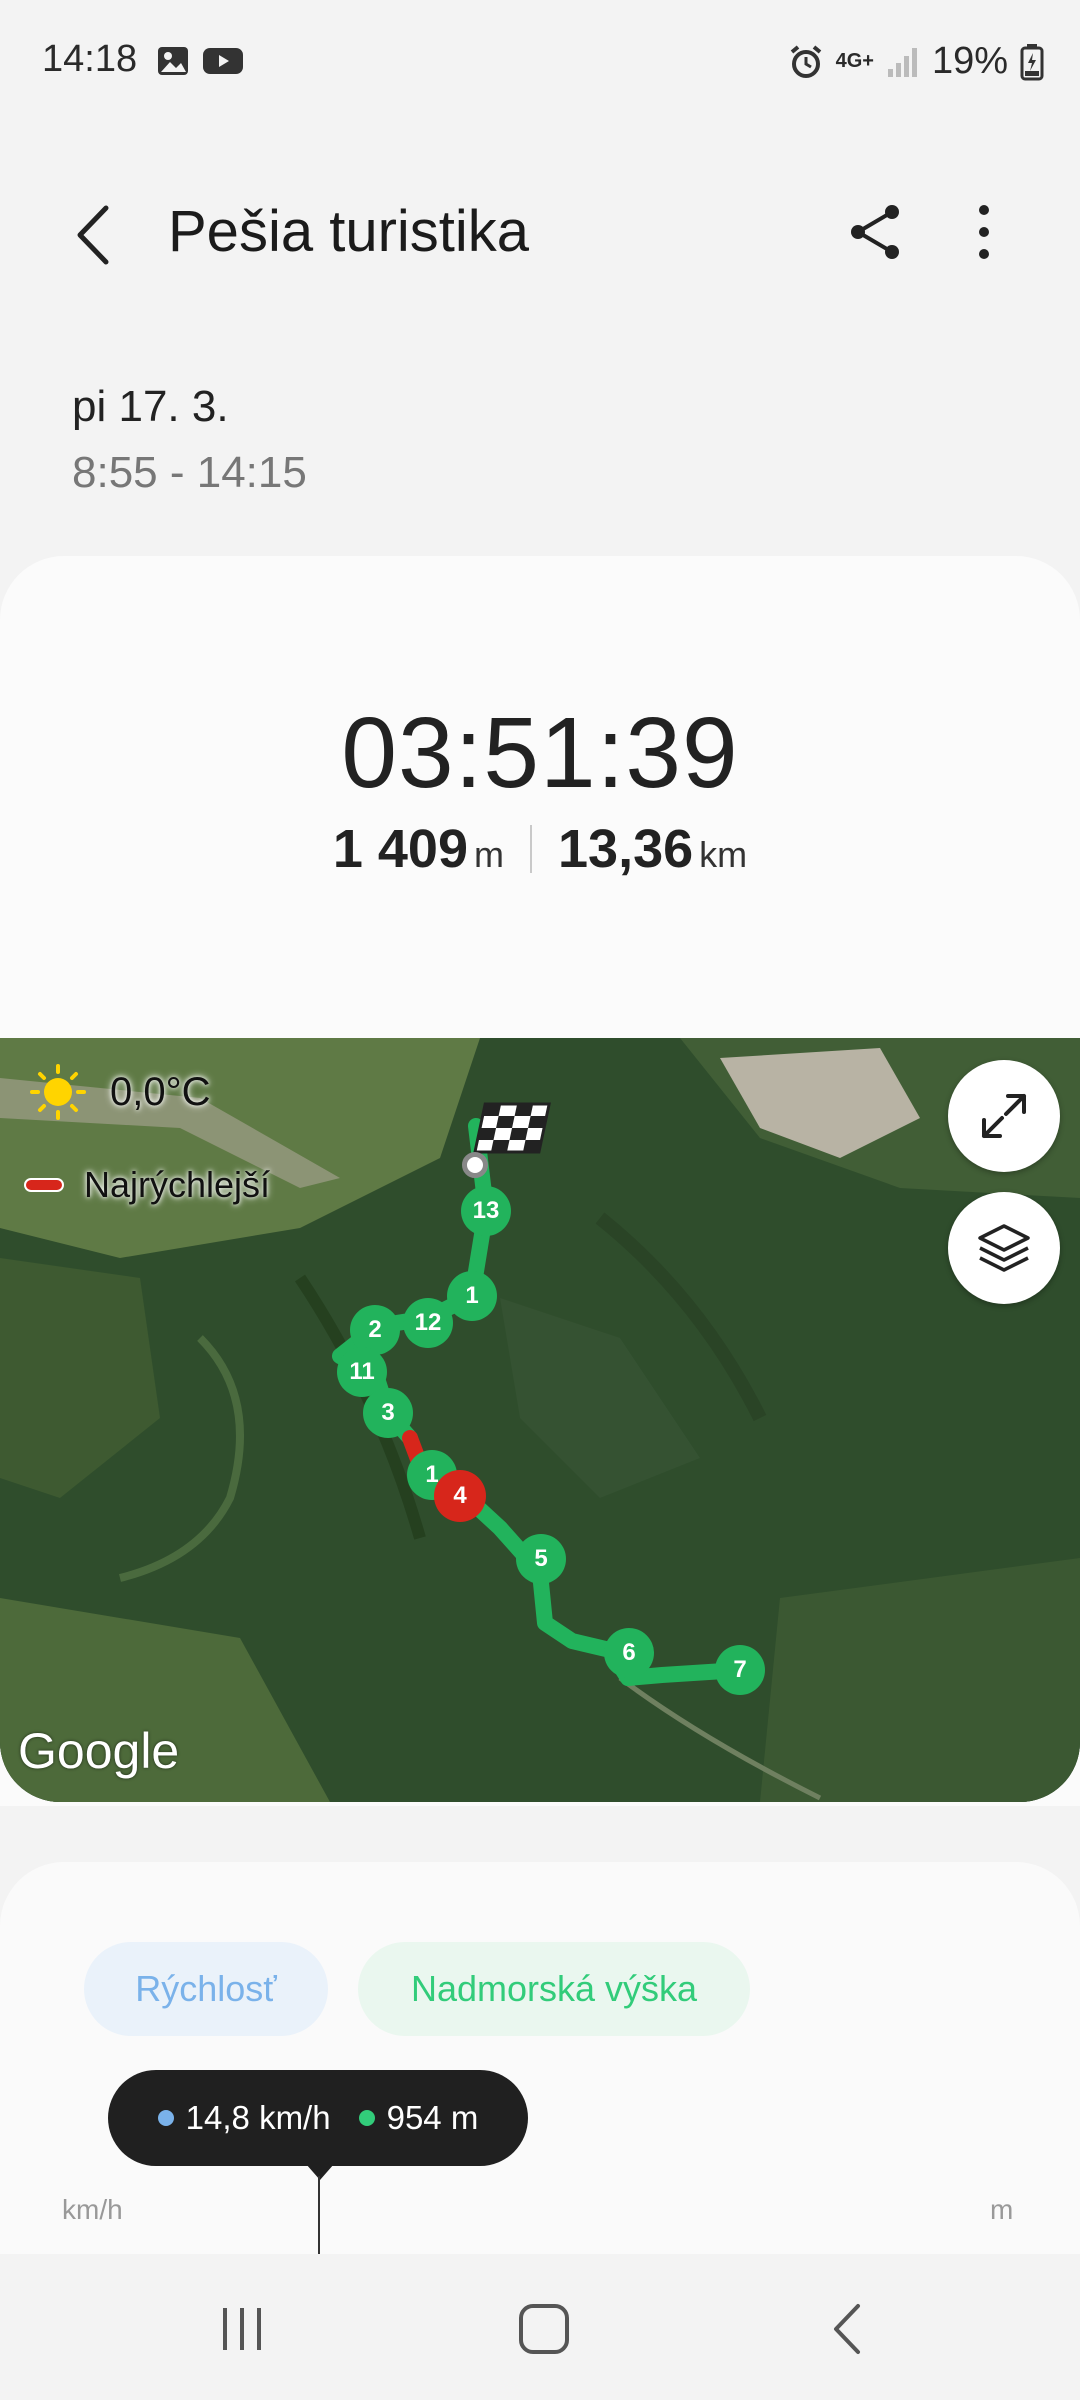  I want to click on network-type: 4G+, so click(854, 61).